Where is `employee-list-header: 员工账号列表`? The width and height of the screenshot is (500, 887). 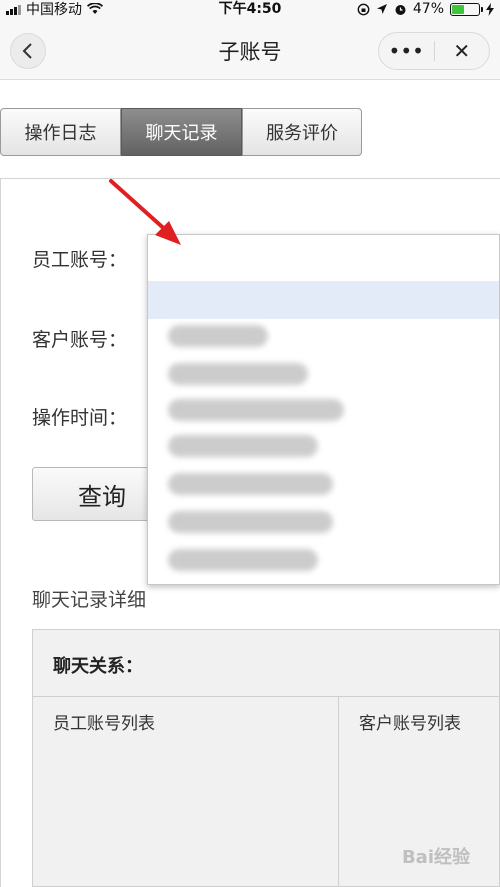
employee-list-header: 员工账号列表 is located at coordinates (104, 724).